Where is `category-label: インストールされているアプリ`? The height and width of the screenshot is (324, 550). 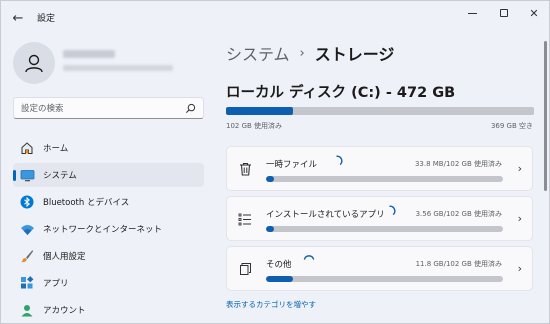 category-label: インストールされているアプリ is located at coordinates (325, 215).